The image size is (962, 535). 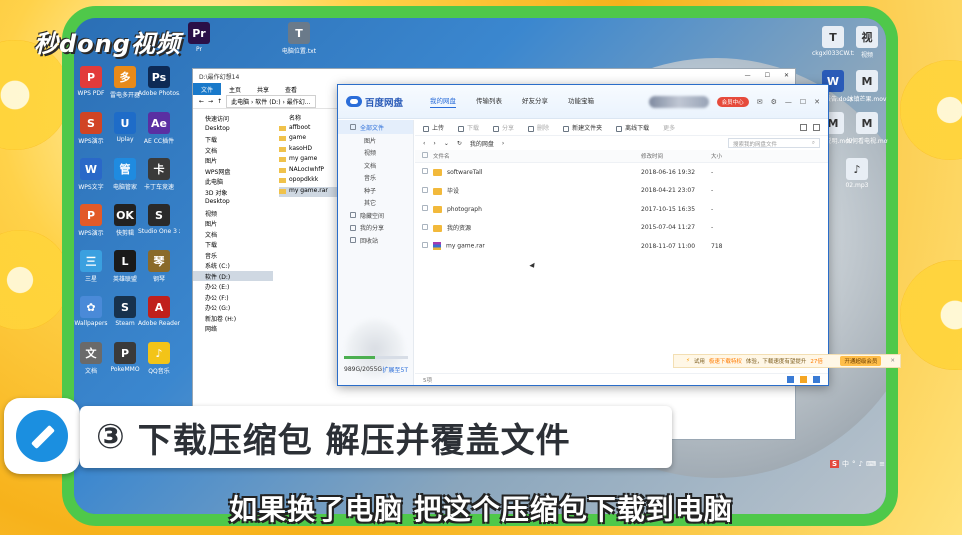 I want to click on nav-item: 视频, so click(x=233, y=213).